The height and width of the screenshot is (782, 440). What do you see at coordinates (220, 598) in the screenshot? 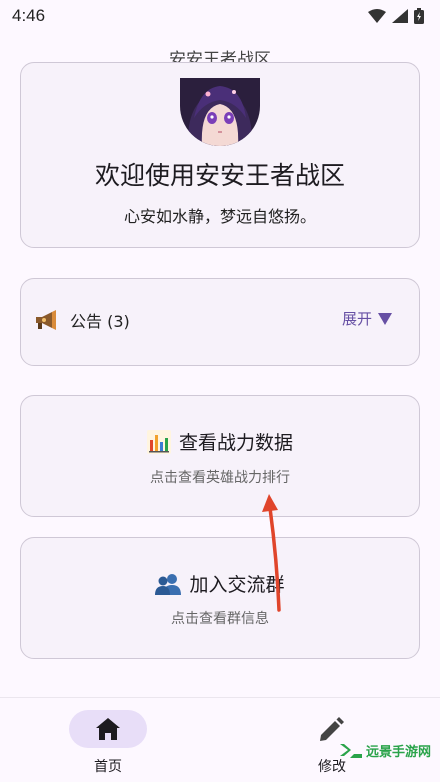
I see `join-group-card` at bounding box center [220, 598].